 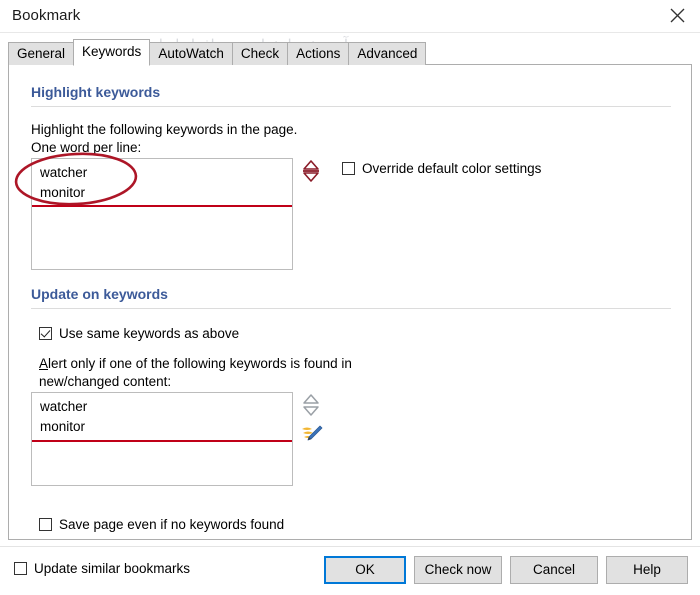 I want to click on pencil-edit-icon, so click(x=311, y=434).